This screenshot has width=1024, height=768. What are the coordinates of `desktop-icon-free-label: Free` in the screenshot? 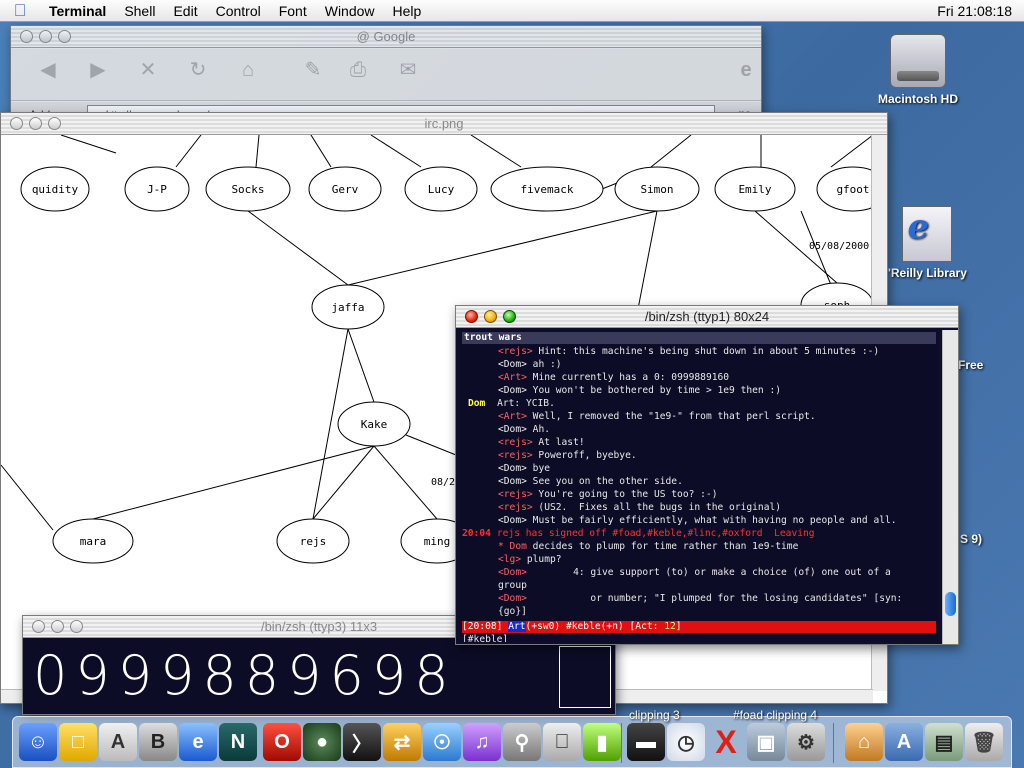 It's located at (970, 365).